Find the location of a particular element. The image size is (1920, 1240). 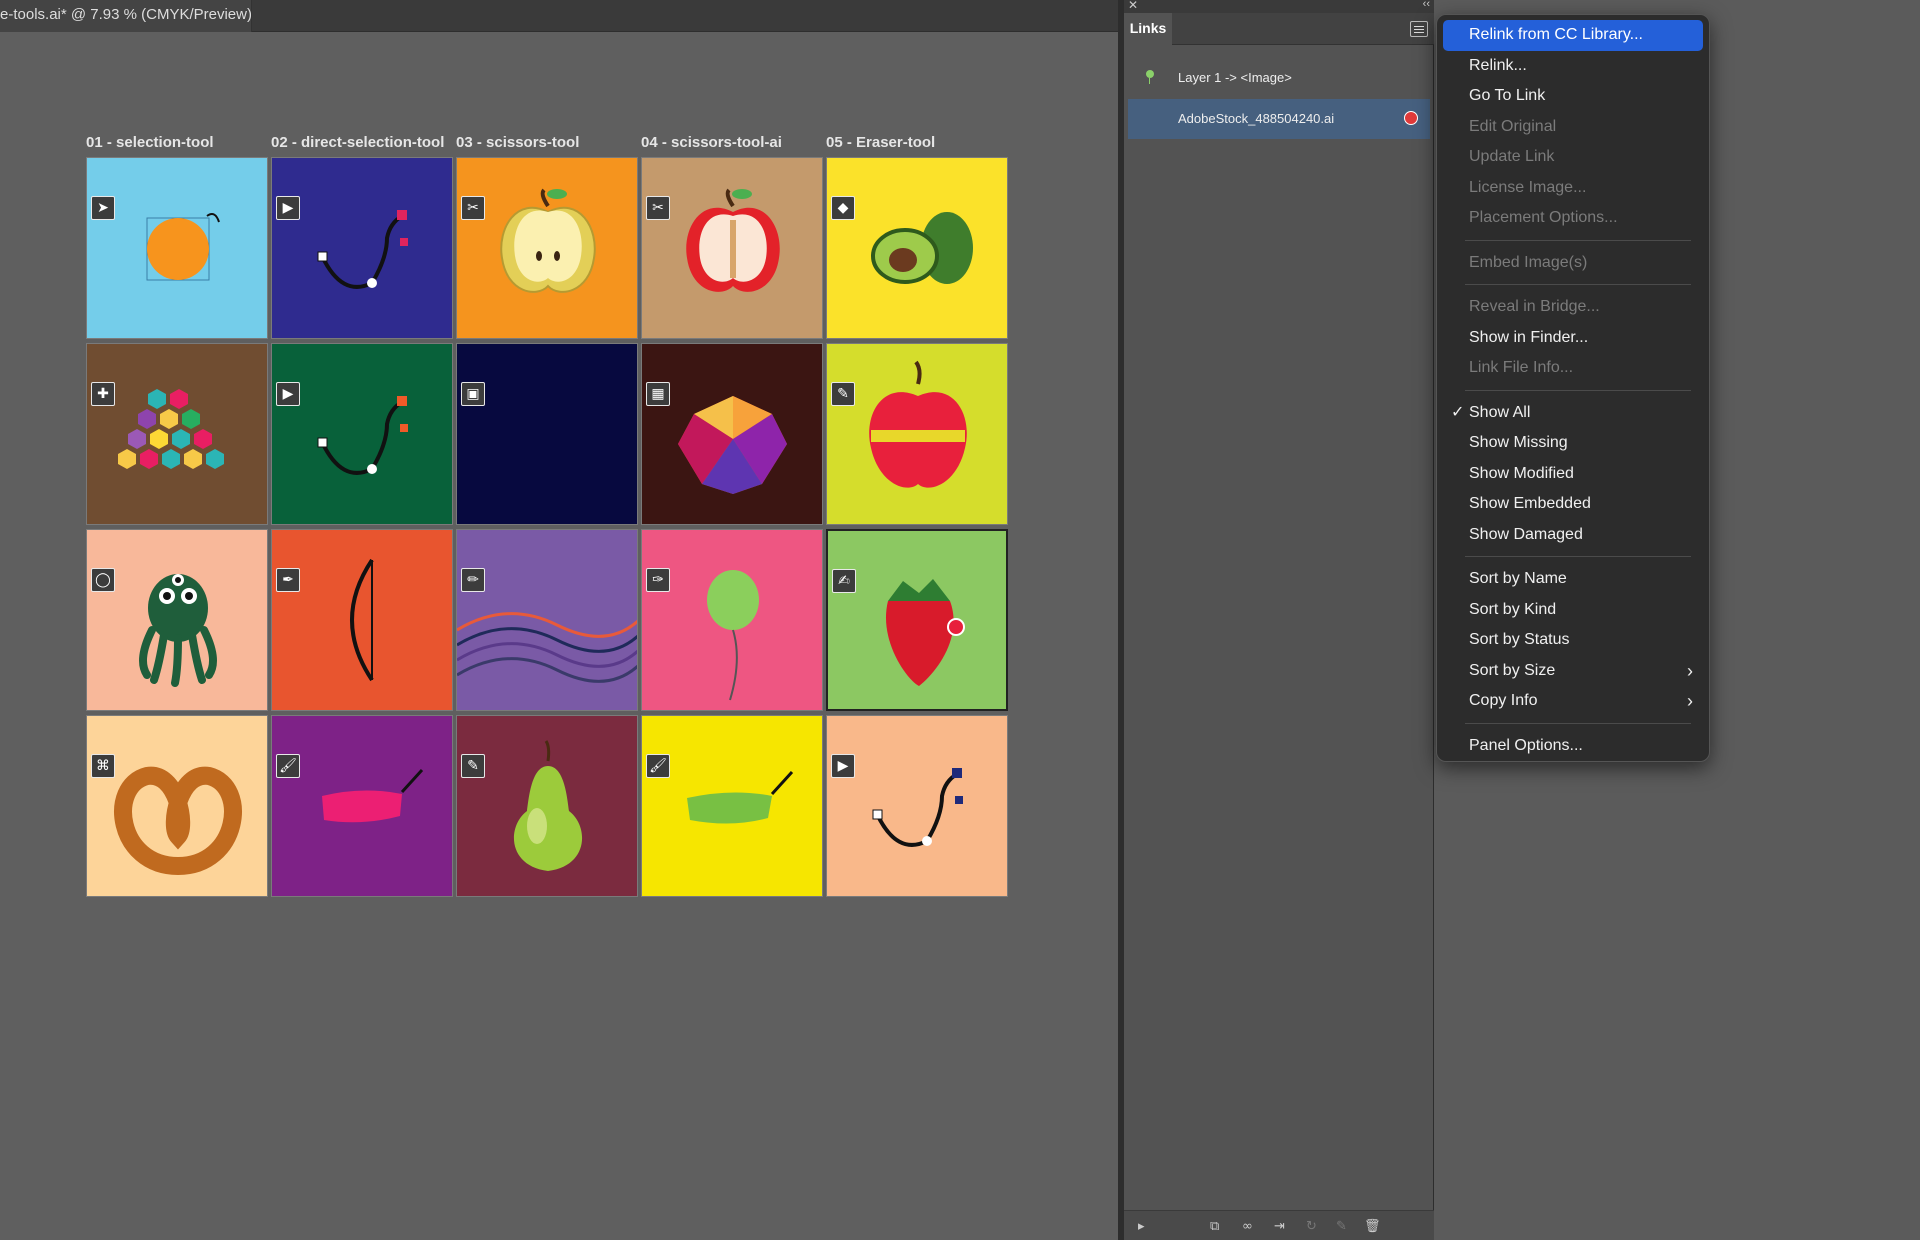

panel-menu-button is located at coordinates (1419, 29).